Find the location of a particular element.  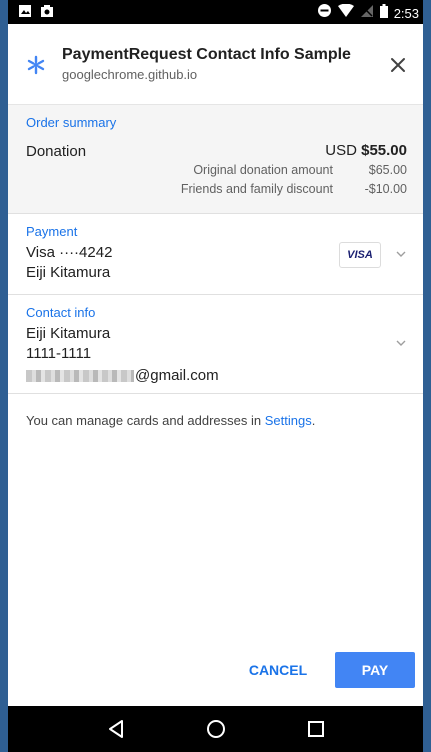

total-amount: $55.00 is located at coordinates (384, 150).